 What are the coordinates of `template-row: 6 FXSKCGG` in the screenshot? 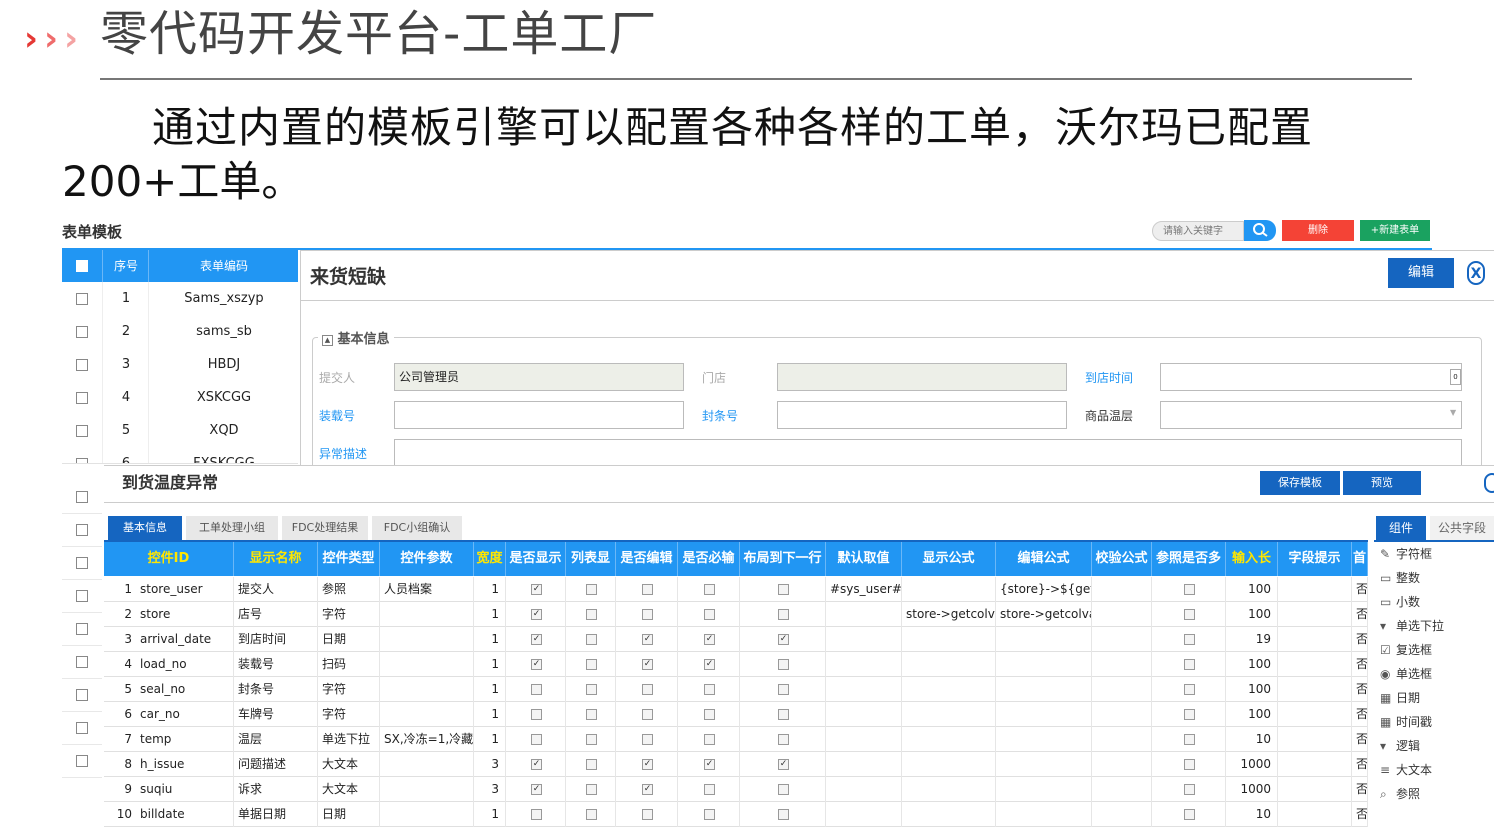 It's located at (180, 455).